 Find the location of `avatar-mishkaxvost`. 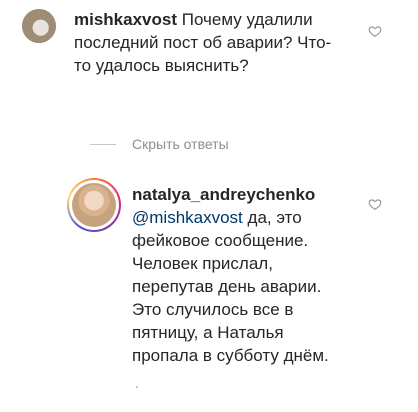

avatar-mishkaxvost is located at coordinates (39, 26).